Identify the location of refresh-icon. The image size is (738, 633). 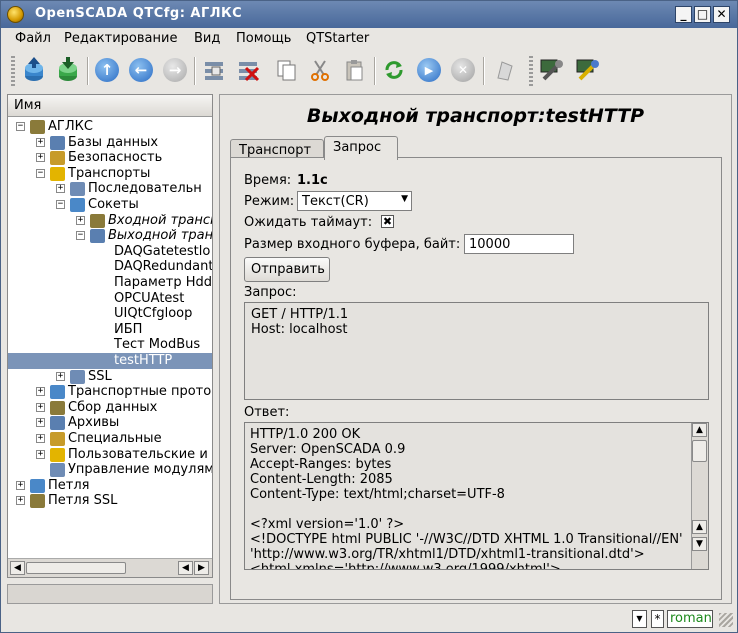
(394, 70).